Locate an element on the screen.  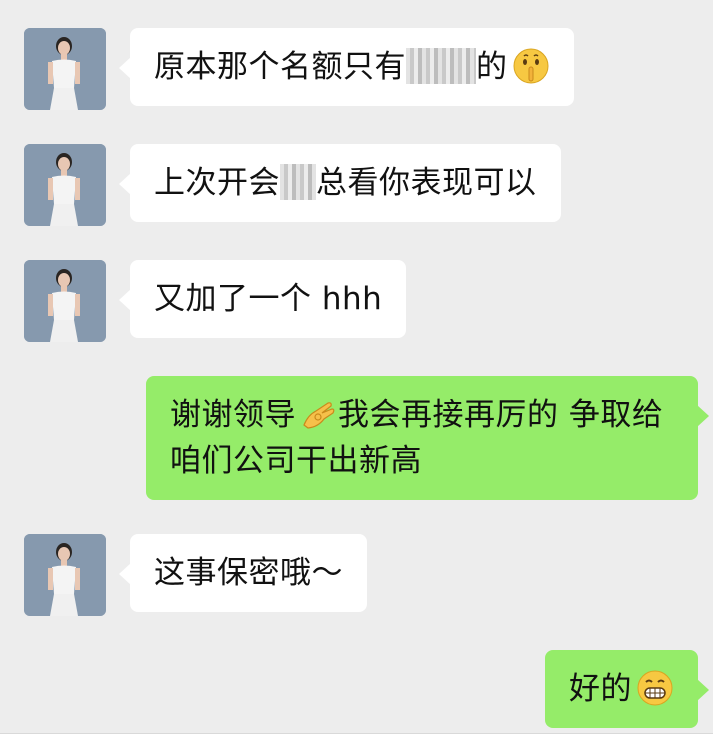
message-bubble-1: 原本那个名额只有 的 is located at coordinates (346, 67).